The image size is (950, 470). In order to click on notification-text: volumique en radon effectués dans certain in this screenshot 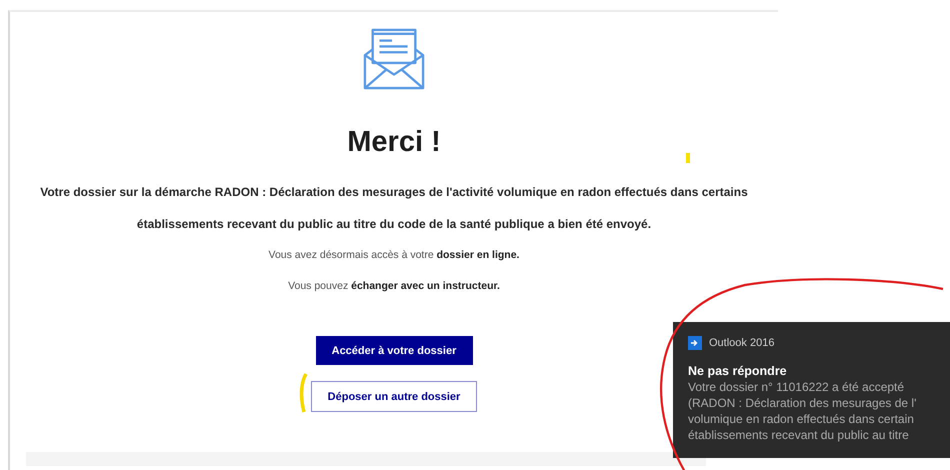, I will do `click(801, 419)`.